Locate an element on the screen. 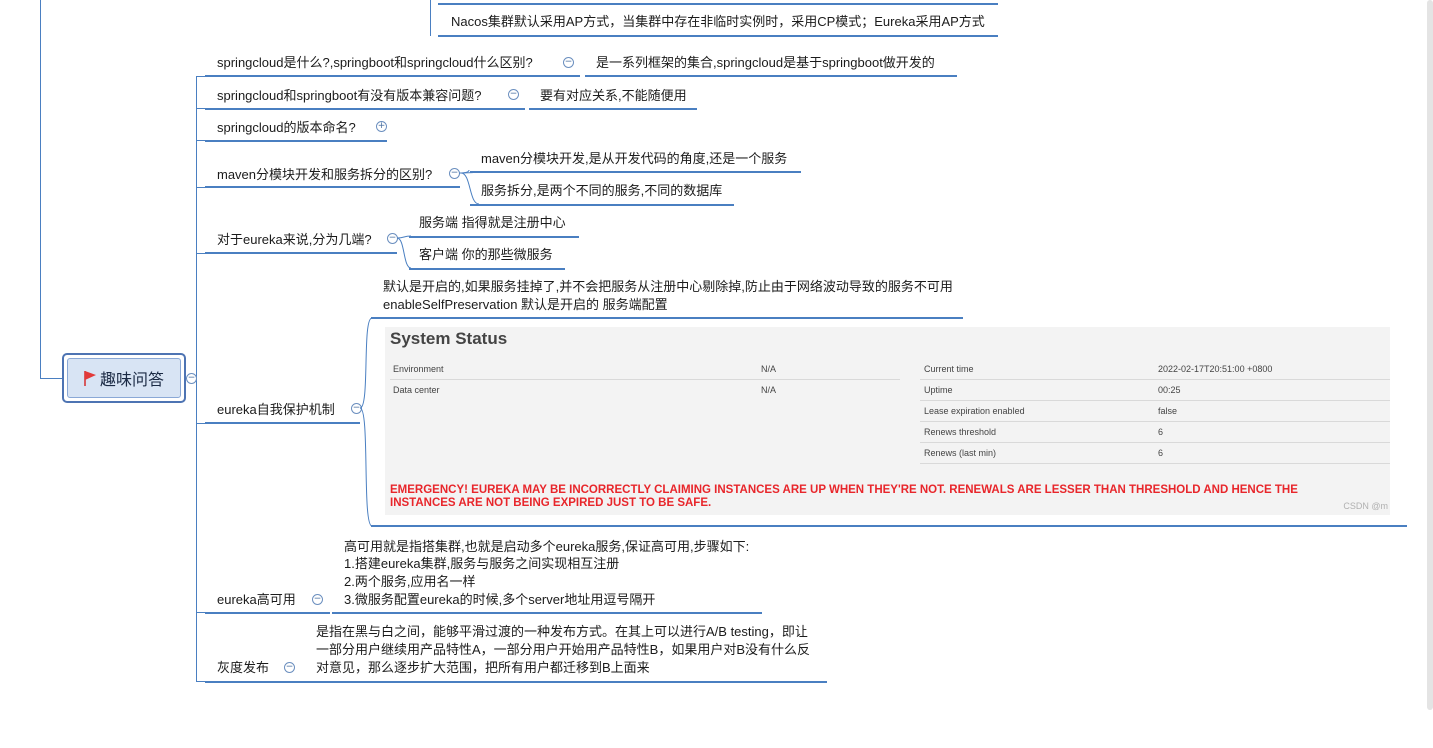 This screenshot has width=1433, height=748. status-value: false is located at coordinates (1168, 411).